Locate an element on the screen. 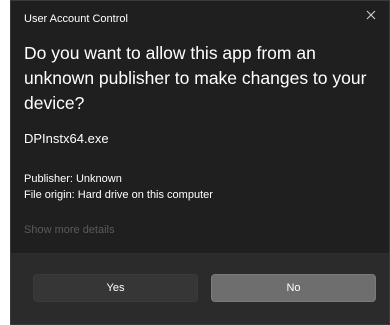 The width and height of the screenshot is (390, 325). close-button is located at coordinates (371, 15).